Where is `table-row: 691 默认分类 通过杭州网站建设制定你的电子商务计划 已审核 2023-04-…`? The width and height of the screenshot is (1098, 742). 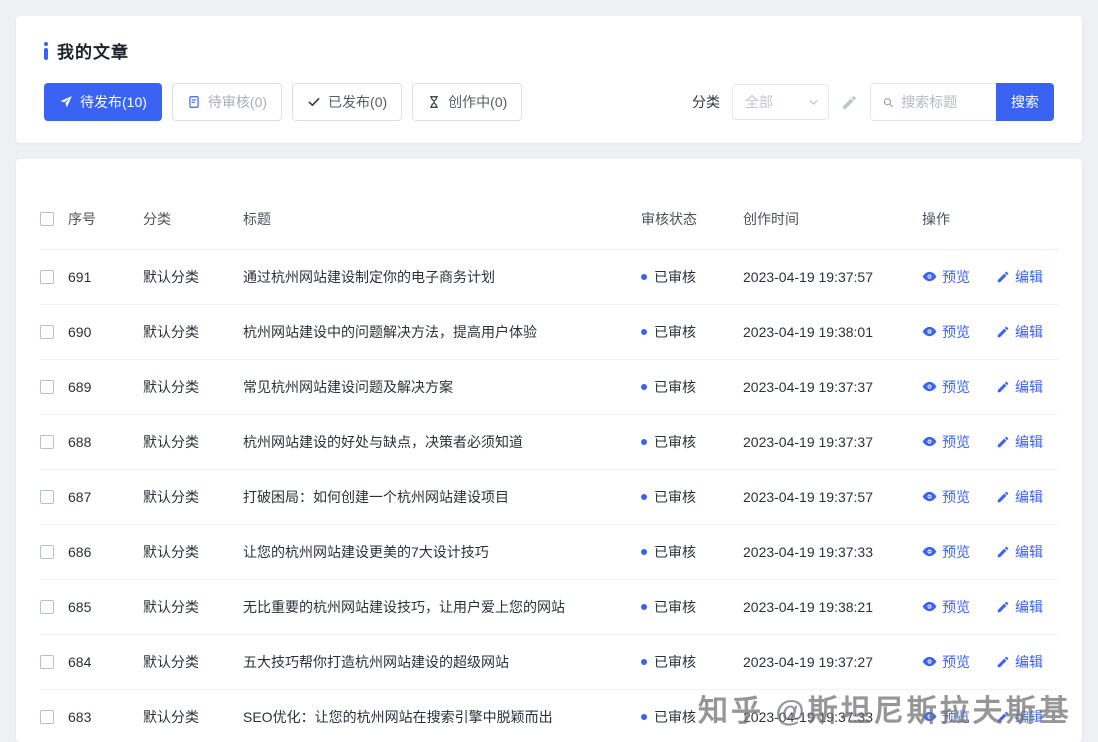 table-row: 691 默认分类 通过杭州网站建设制定你的电子商务计划 已审核 2023-04-… is located at coordinates (549, 277).